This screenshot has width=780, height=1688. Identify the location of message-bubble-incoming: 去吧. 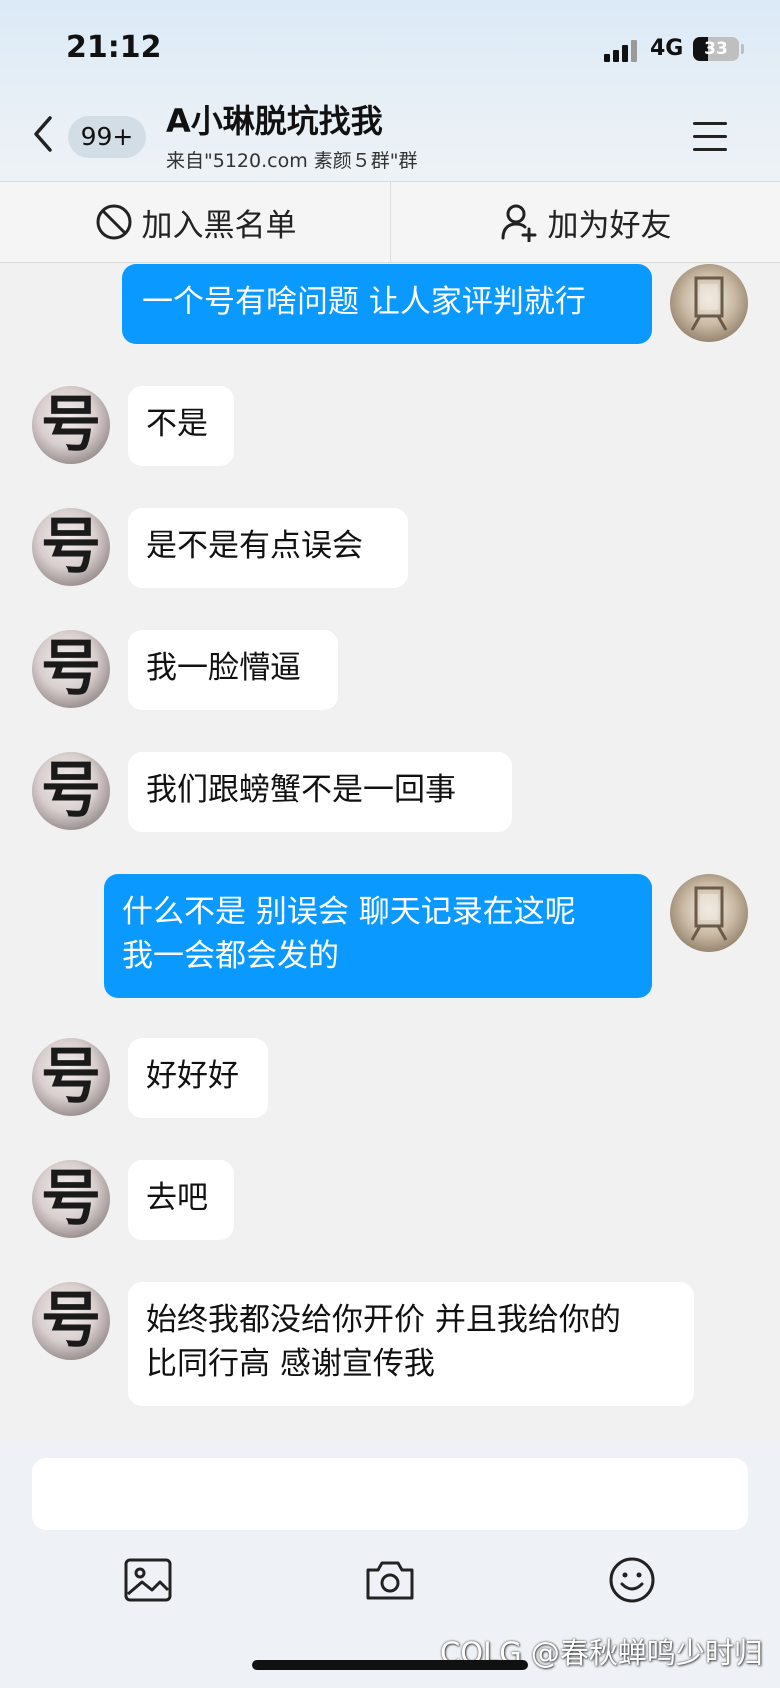
(181, 1200).